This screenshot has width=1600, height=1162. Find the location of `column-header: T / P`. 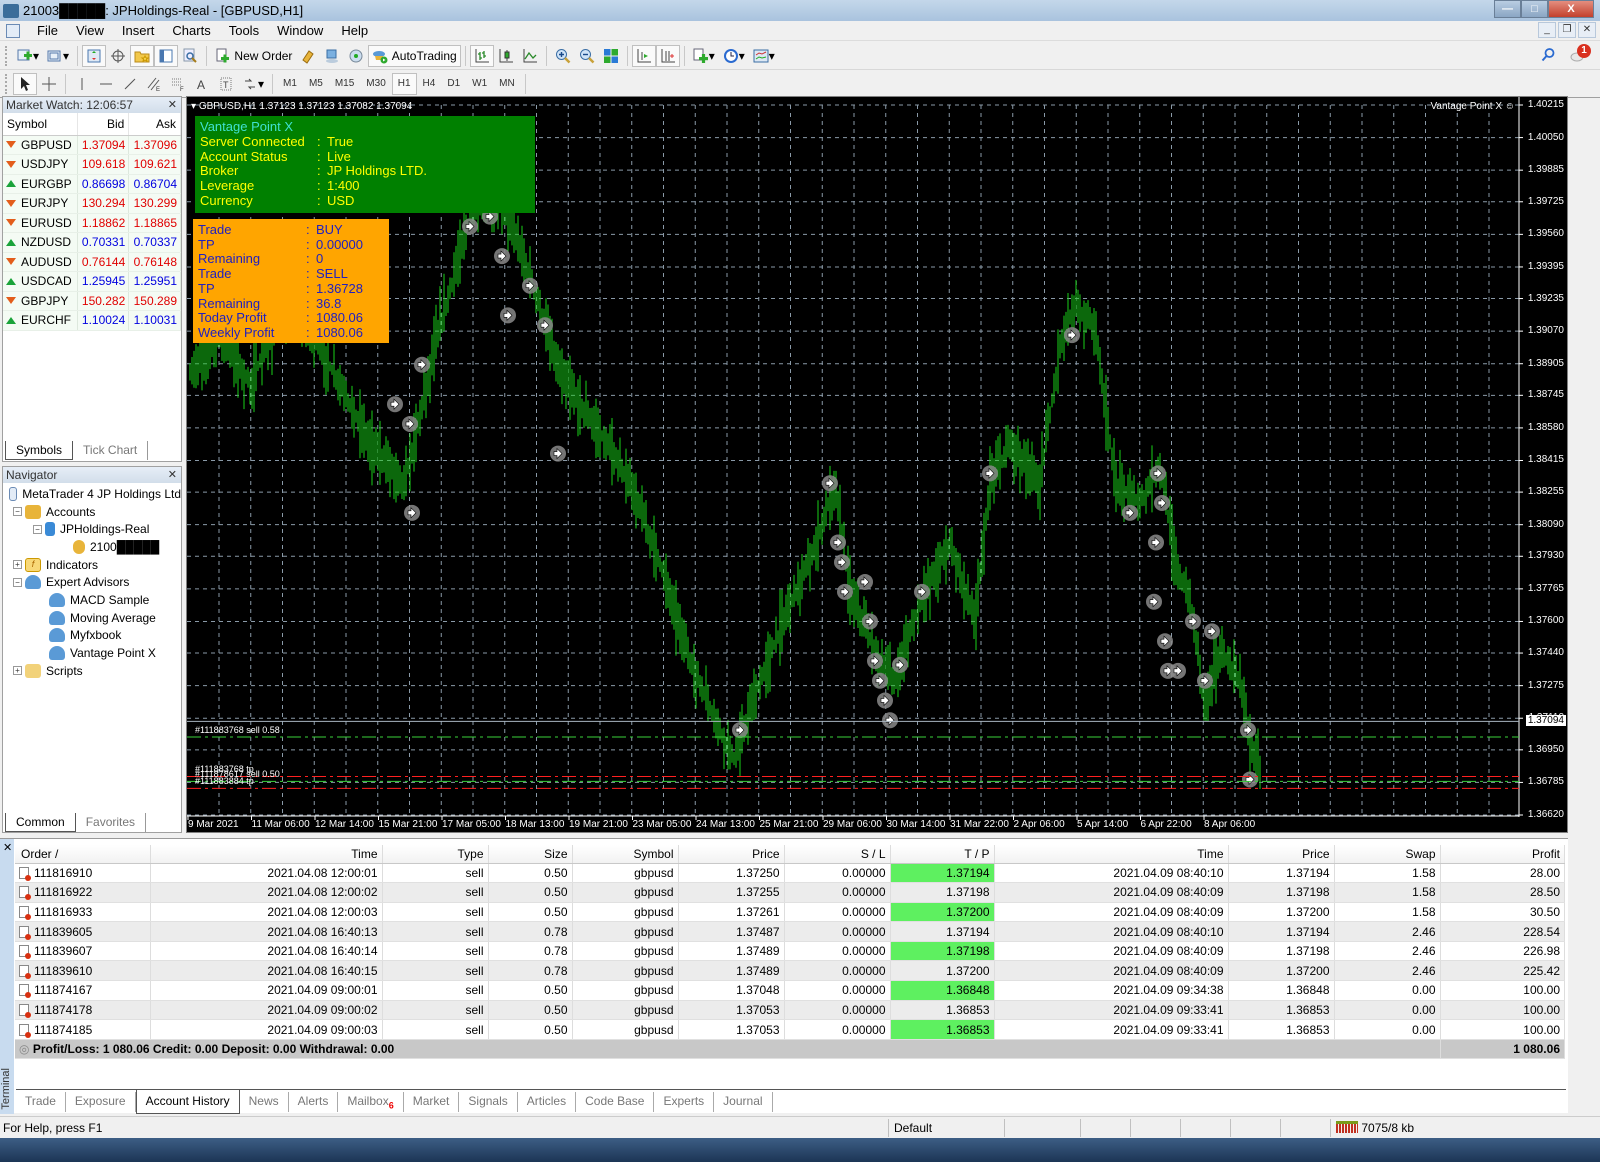

column-header: T / P is located at coordinates (942, 854).